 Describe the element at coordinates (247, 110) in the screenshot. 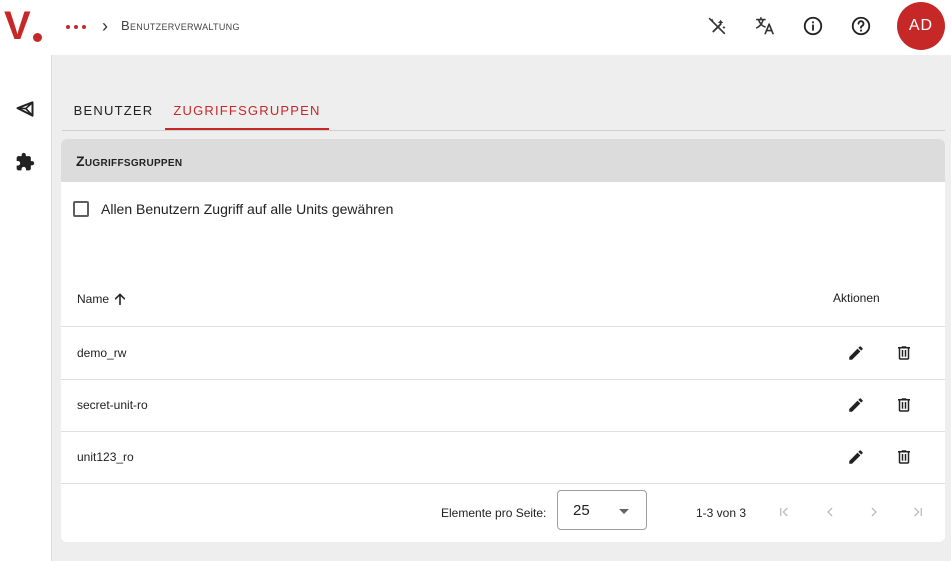

I see `tab-zugriffsgruppen: Zugriffsgruppen` at that location.